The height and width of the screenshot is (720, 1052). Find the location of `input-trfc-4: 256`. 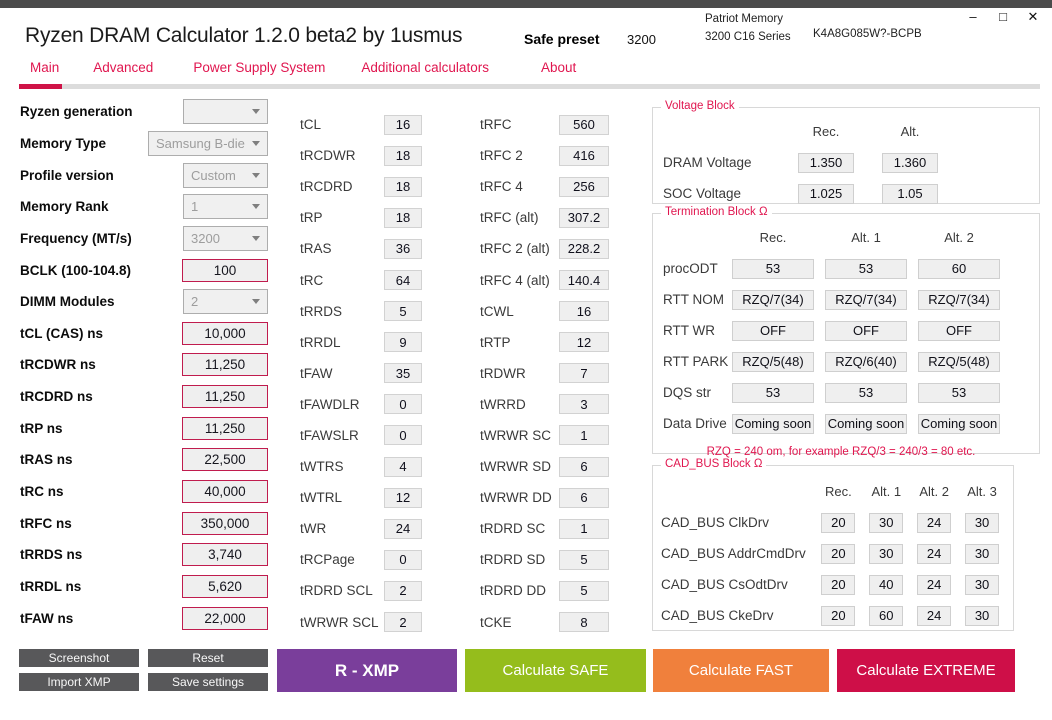

input-trfc-4: 256 is located at coordinates (584, 186).